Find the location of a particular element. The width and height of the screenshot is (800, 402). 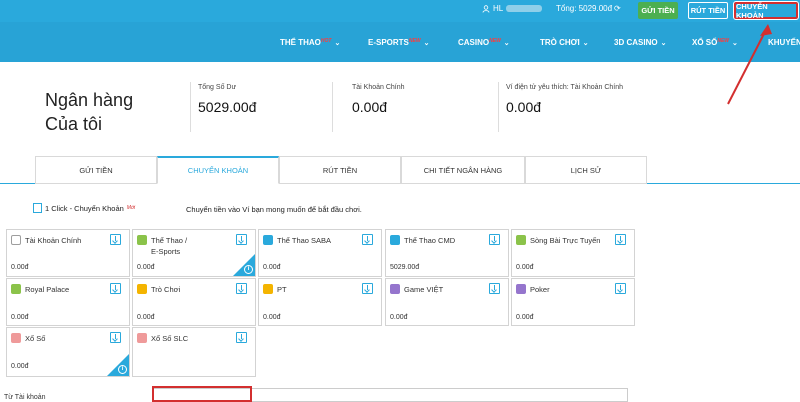

total-balance-label: Tổng: 5029.00đ is located at coordinates (584, 8).